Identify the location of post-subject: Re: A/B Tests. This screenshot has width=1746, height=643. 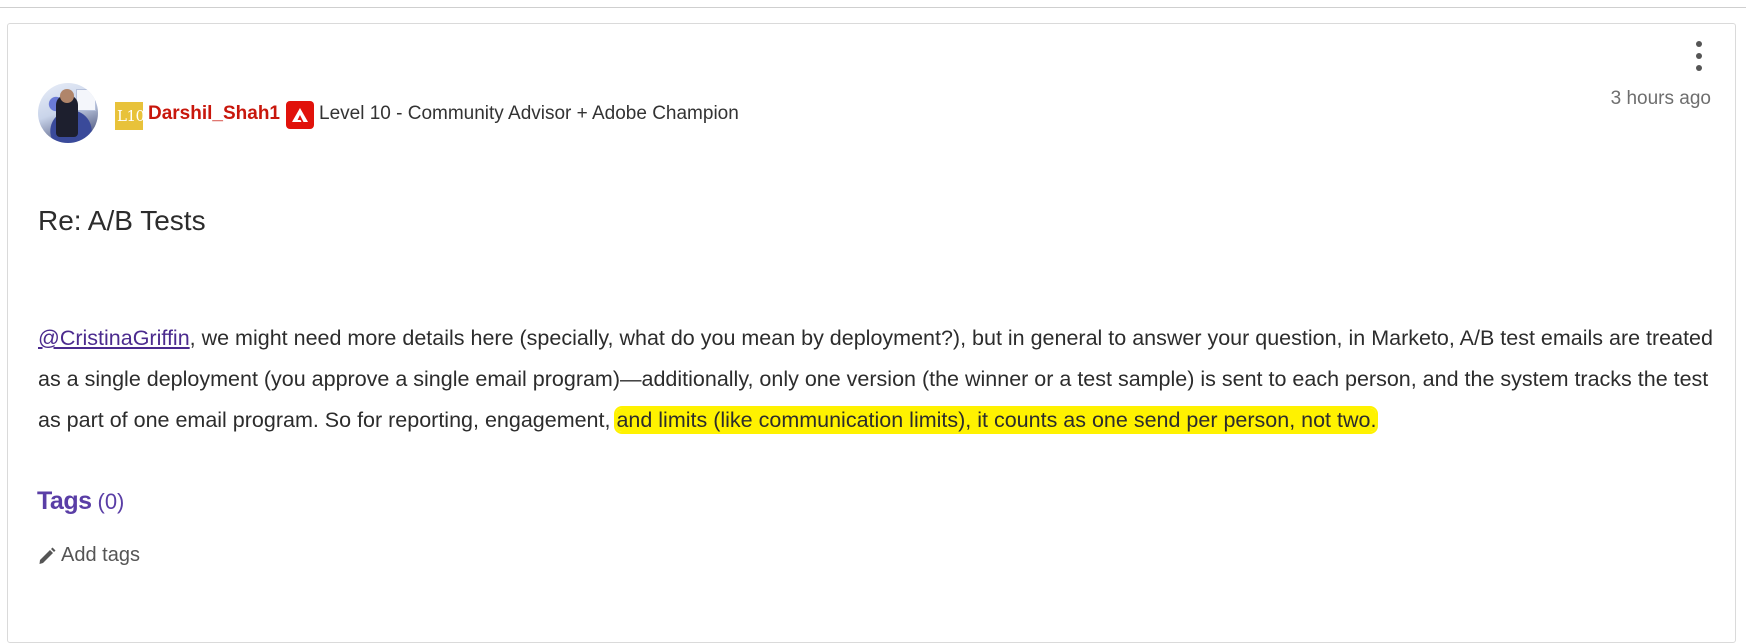
(122, 220).